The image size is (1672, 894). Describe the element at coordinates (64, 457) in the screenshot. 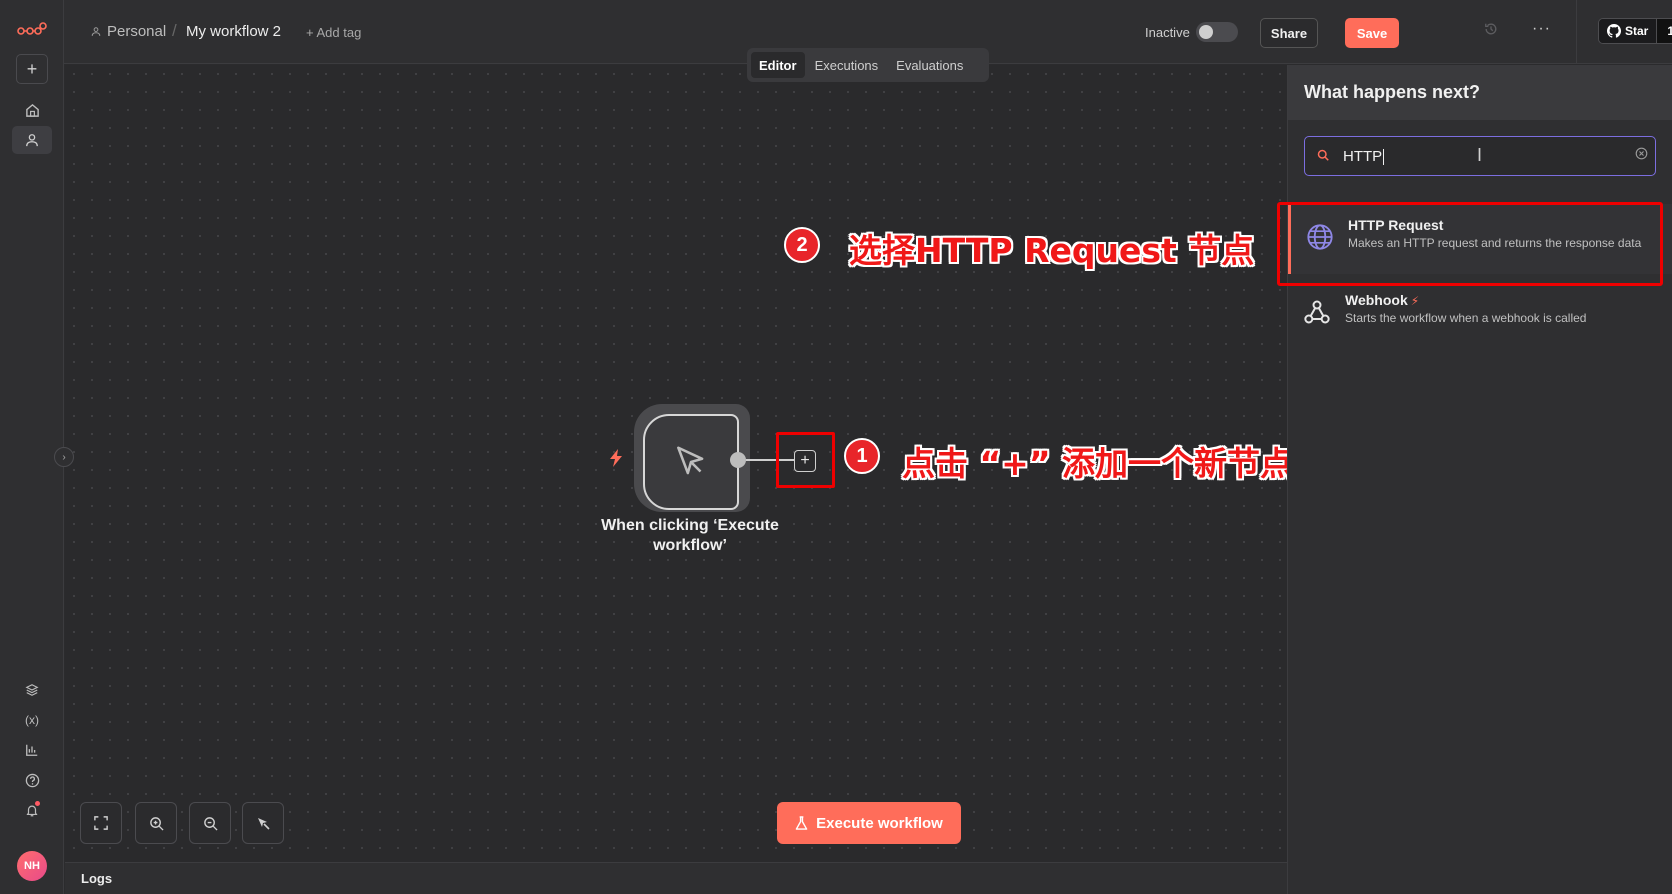

I see `expand-sidebar-chevron-icon: ›` at that location.